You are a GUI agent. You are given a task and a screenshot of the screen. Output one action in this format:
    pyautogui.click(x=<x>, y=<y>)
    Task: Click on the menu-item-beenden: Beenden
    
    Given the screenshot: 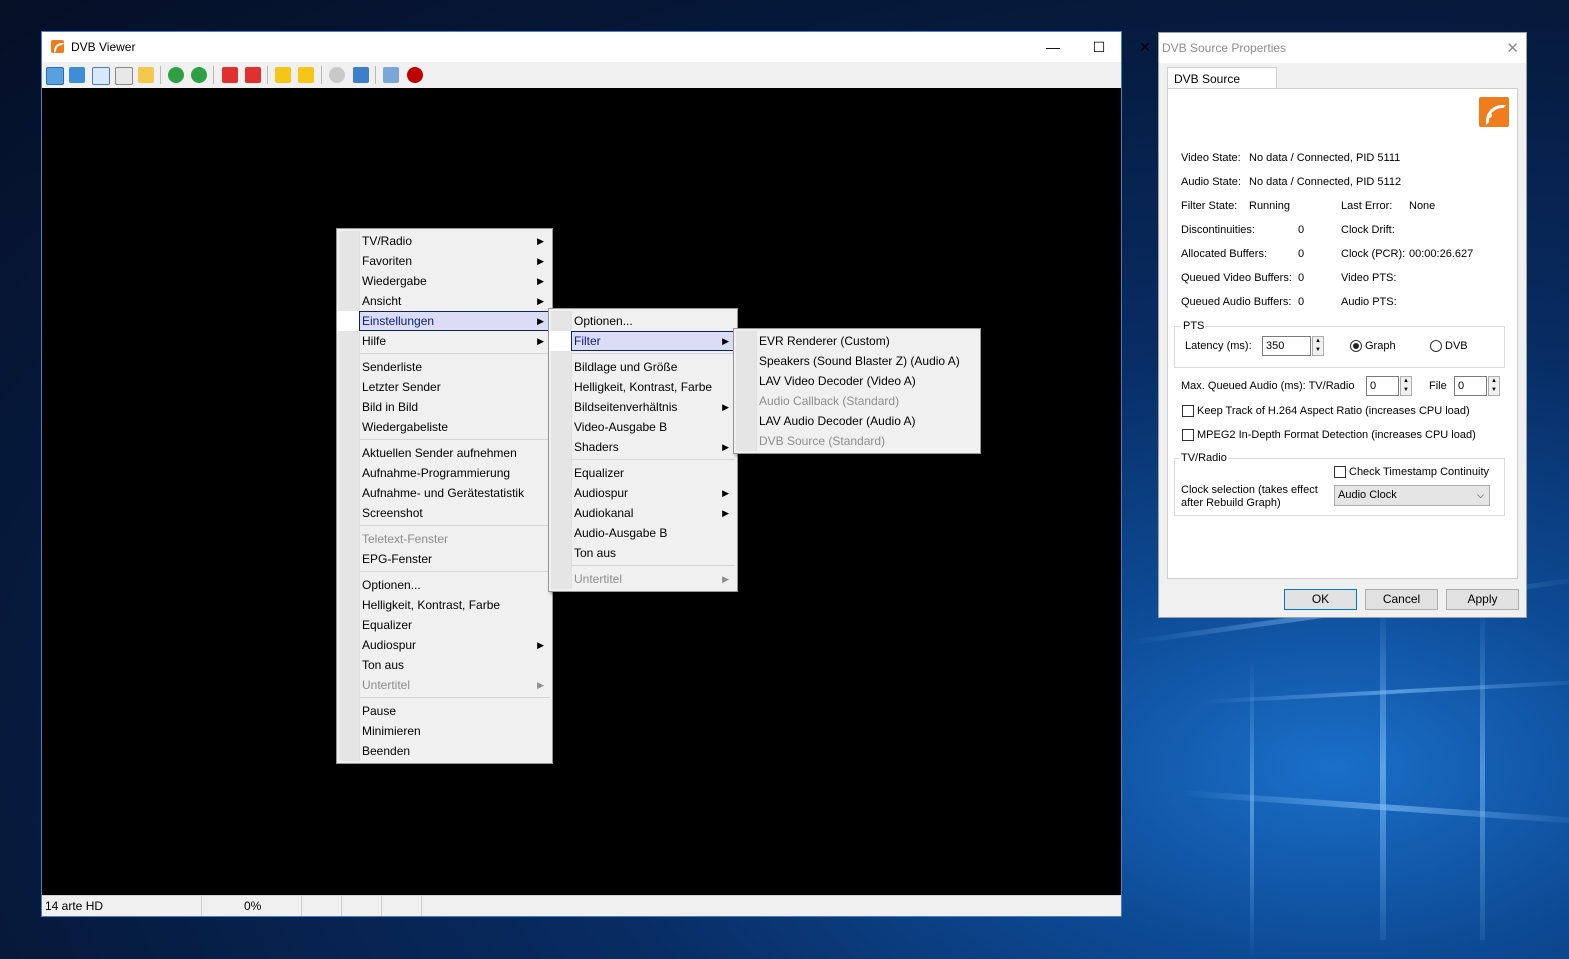 What is the action you would take?
    pyautogui.click(x=444, y=751)
    